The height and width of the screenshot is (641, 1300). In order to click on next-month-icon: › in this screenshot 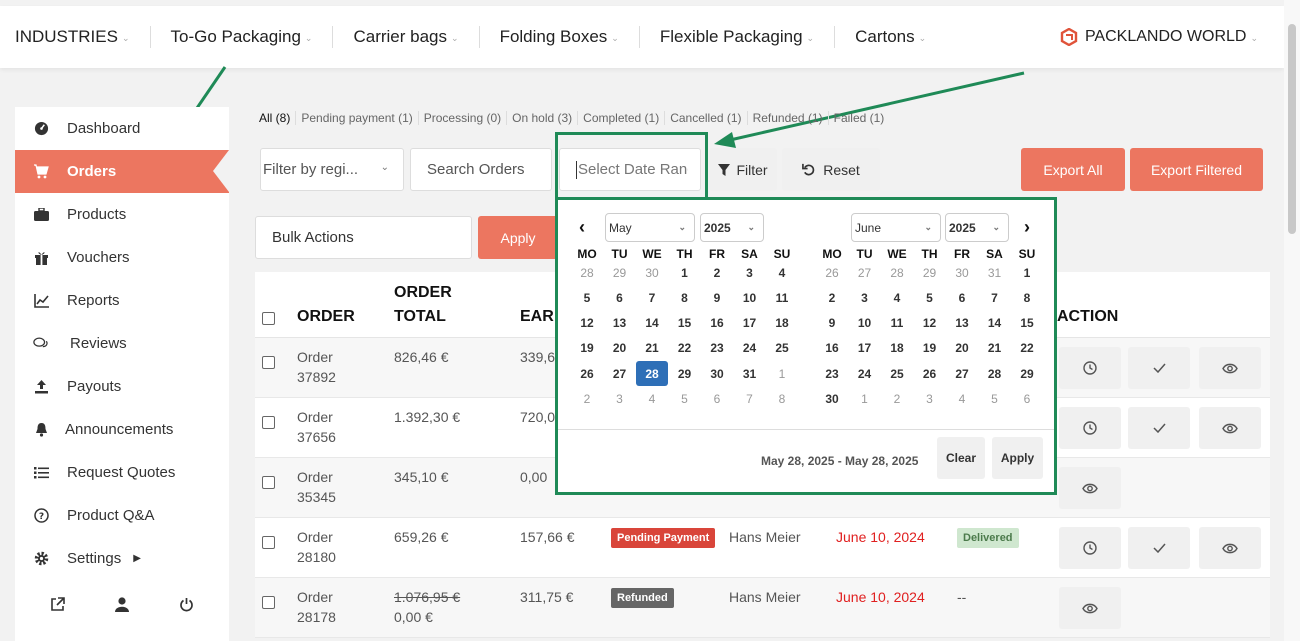, I will do `click(1027, 227)`.